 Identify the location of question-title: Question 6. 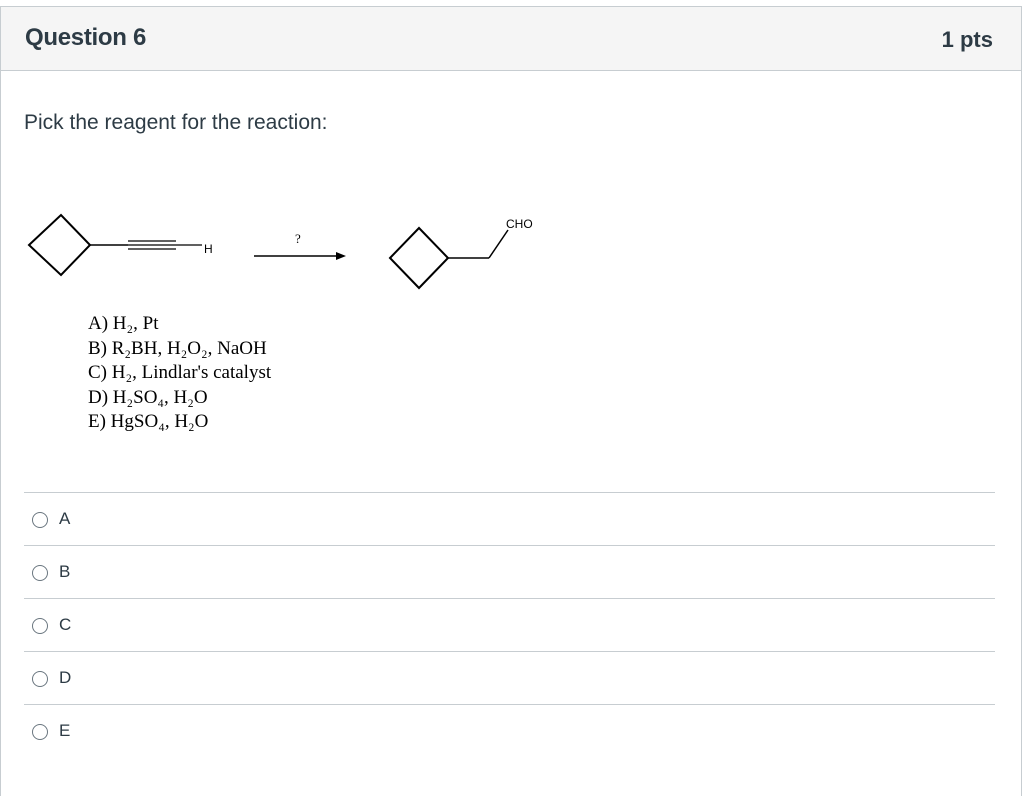
(86, 37).